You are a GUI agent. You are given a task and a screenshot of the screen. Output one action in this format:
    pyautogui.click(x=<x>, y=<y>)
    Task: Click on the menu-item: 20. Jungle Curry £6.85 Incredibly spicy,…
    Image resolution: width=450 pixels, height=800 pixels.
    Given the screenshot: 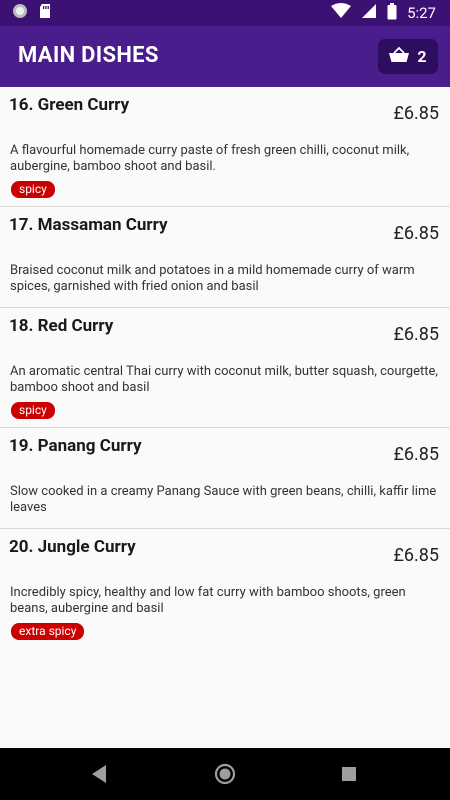 What is the action you would take?
    pyautogui.click(x=225, y=588)
    